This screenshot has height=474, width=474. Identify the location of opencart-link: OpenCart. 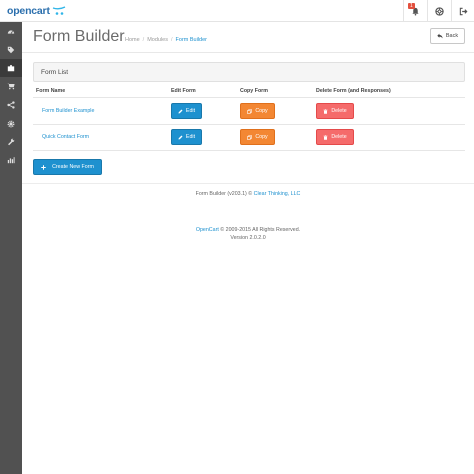
(207, 230).